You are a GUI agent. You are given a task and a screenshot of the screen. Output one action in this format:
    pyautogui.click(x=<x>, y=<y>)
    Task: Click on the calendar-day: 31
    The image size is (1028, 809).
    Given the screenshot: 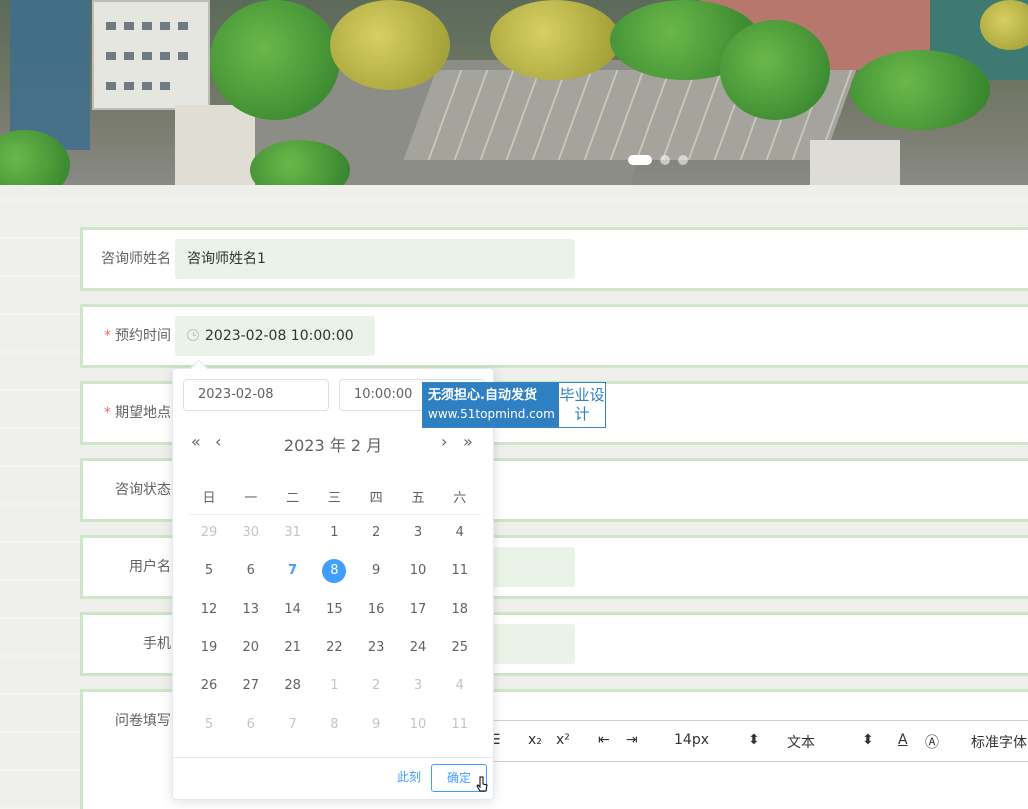 What is the action you would take?
    pyautogui.click(x=293, y=533)
    